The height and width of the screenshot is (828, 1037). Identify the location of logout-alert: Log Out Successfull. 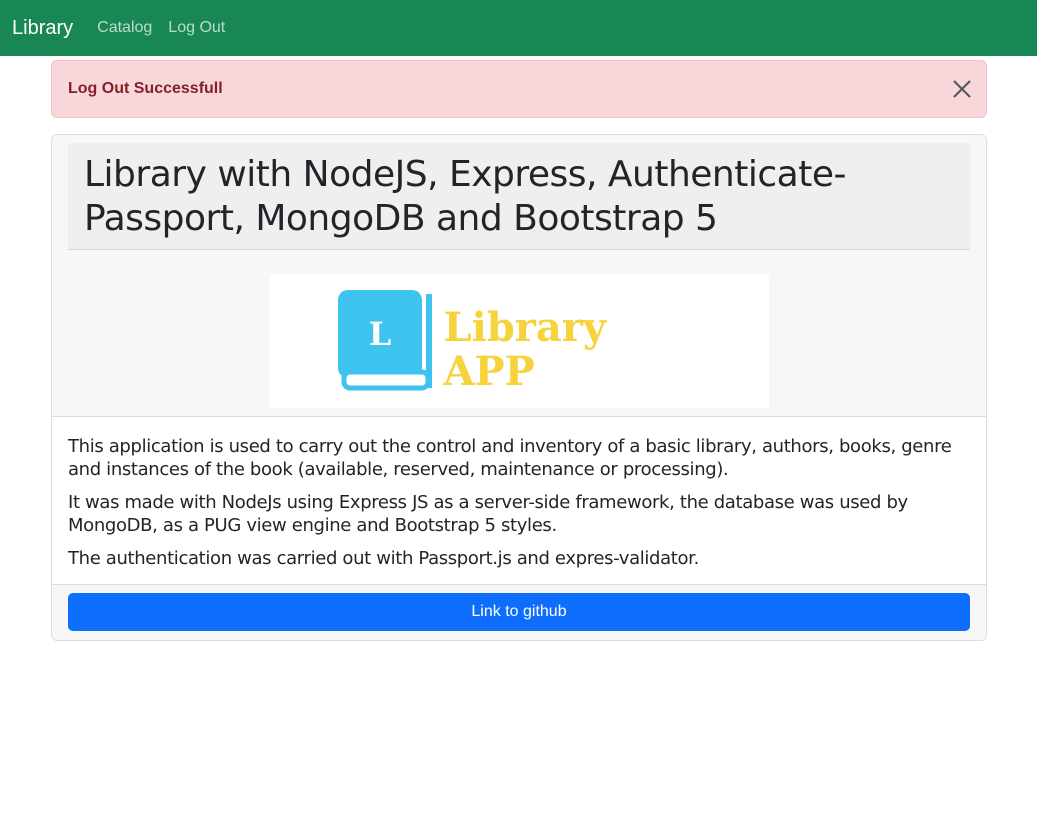
(519, 89).